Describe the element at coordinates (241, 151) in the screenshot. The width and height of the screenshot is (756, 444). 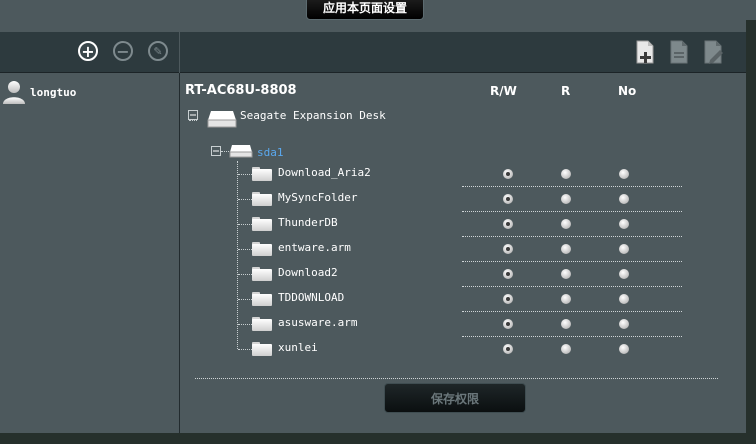
I see `partition-drive-icon` at that location.